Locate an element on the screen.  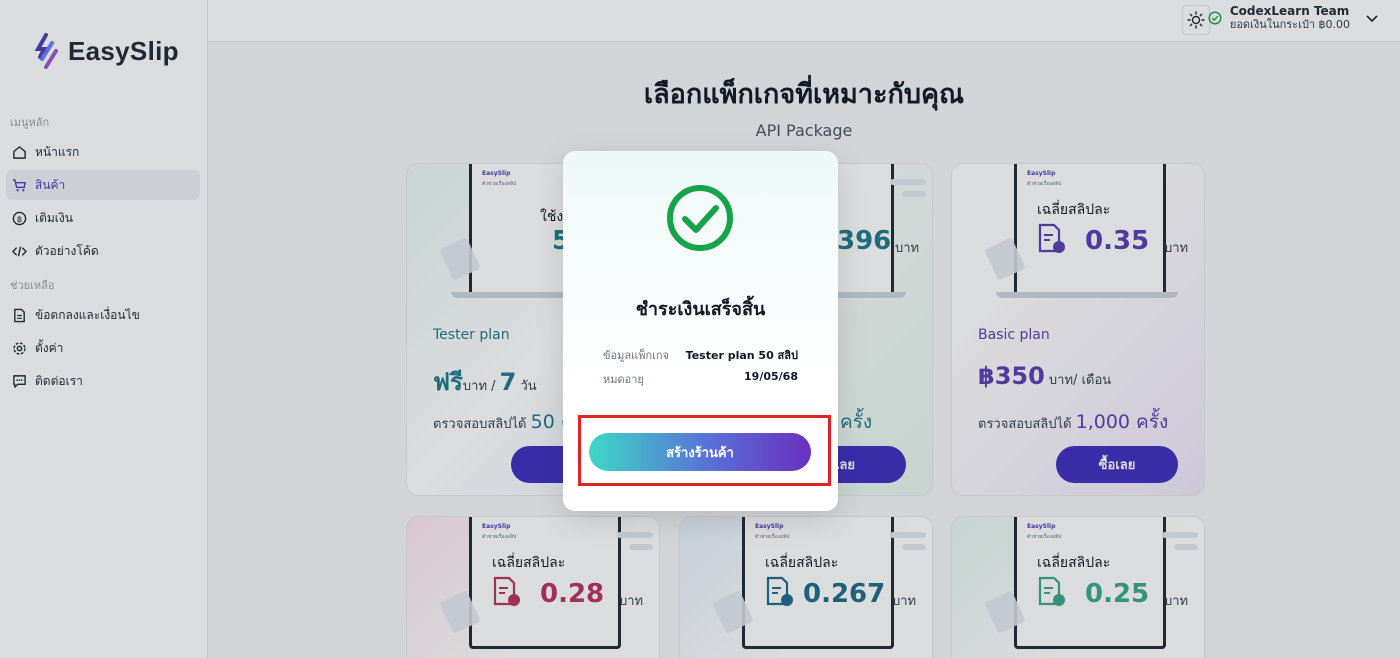
success-check-icon is located at coordinates (700, 218).